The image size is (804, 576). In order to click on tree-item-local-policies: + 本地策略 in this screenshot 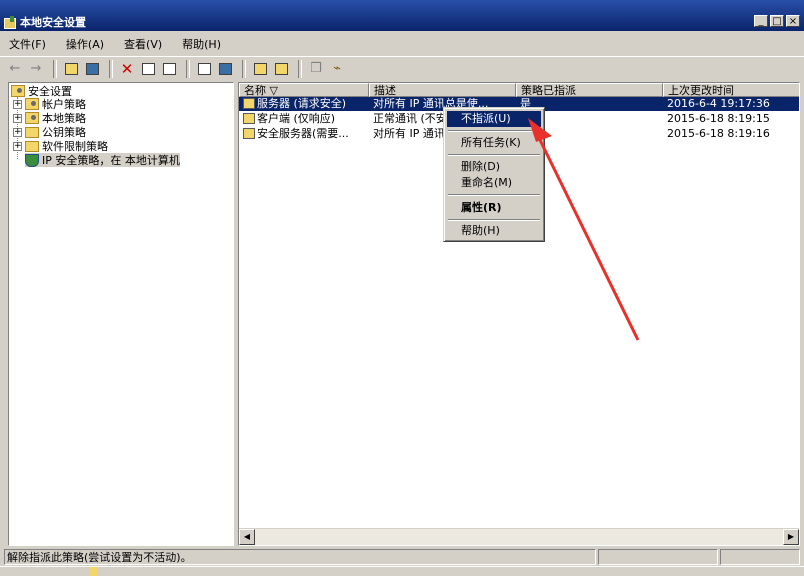, I will do `click(49, 118)`.